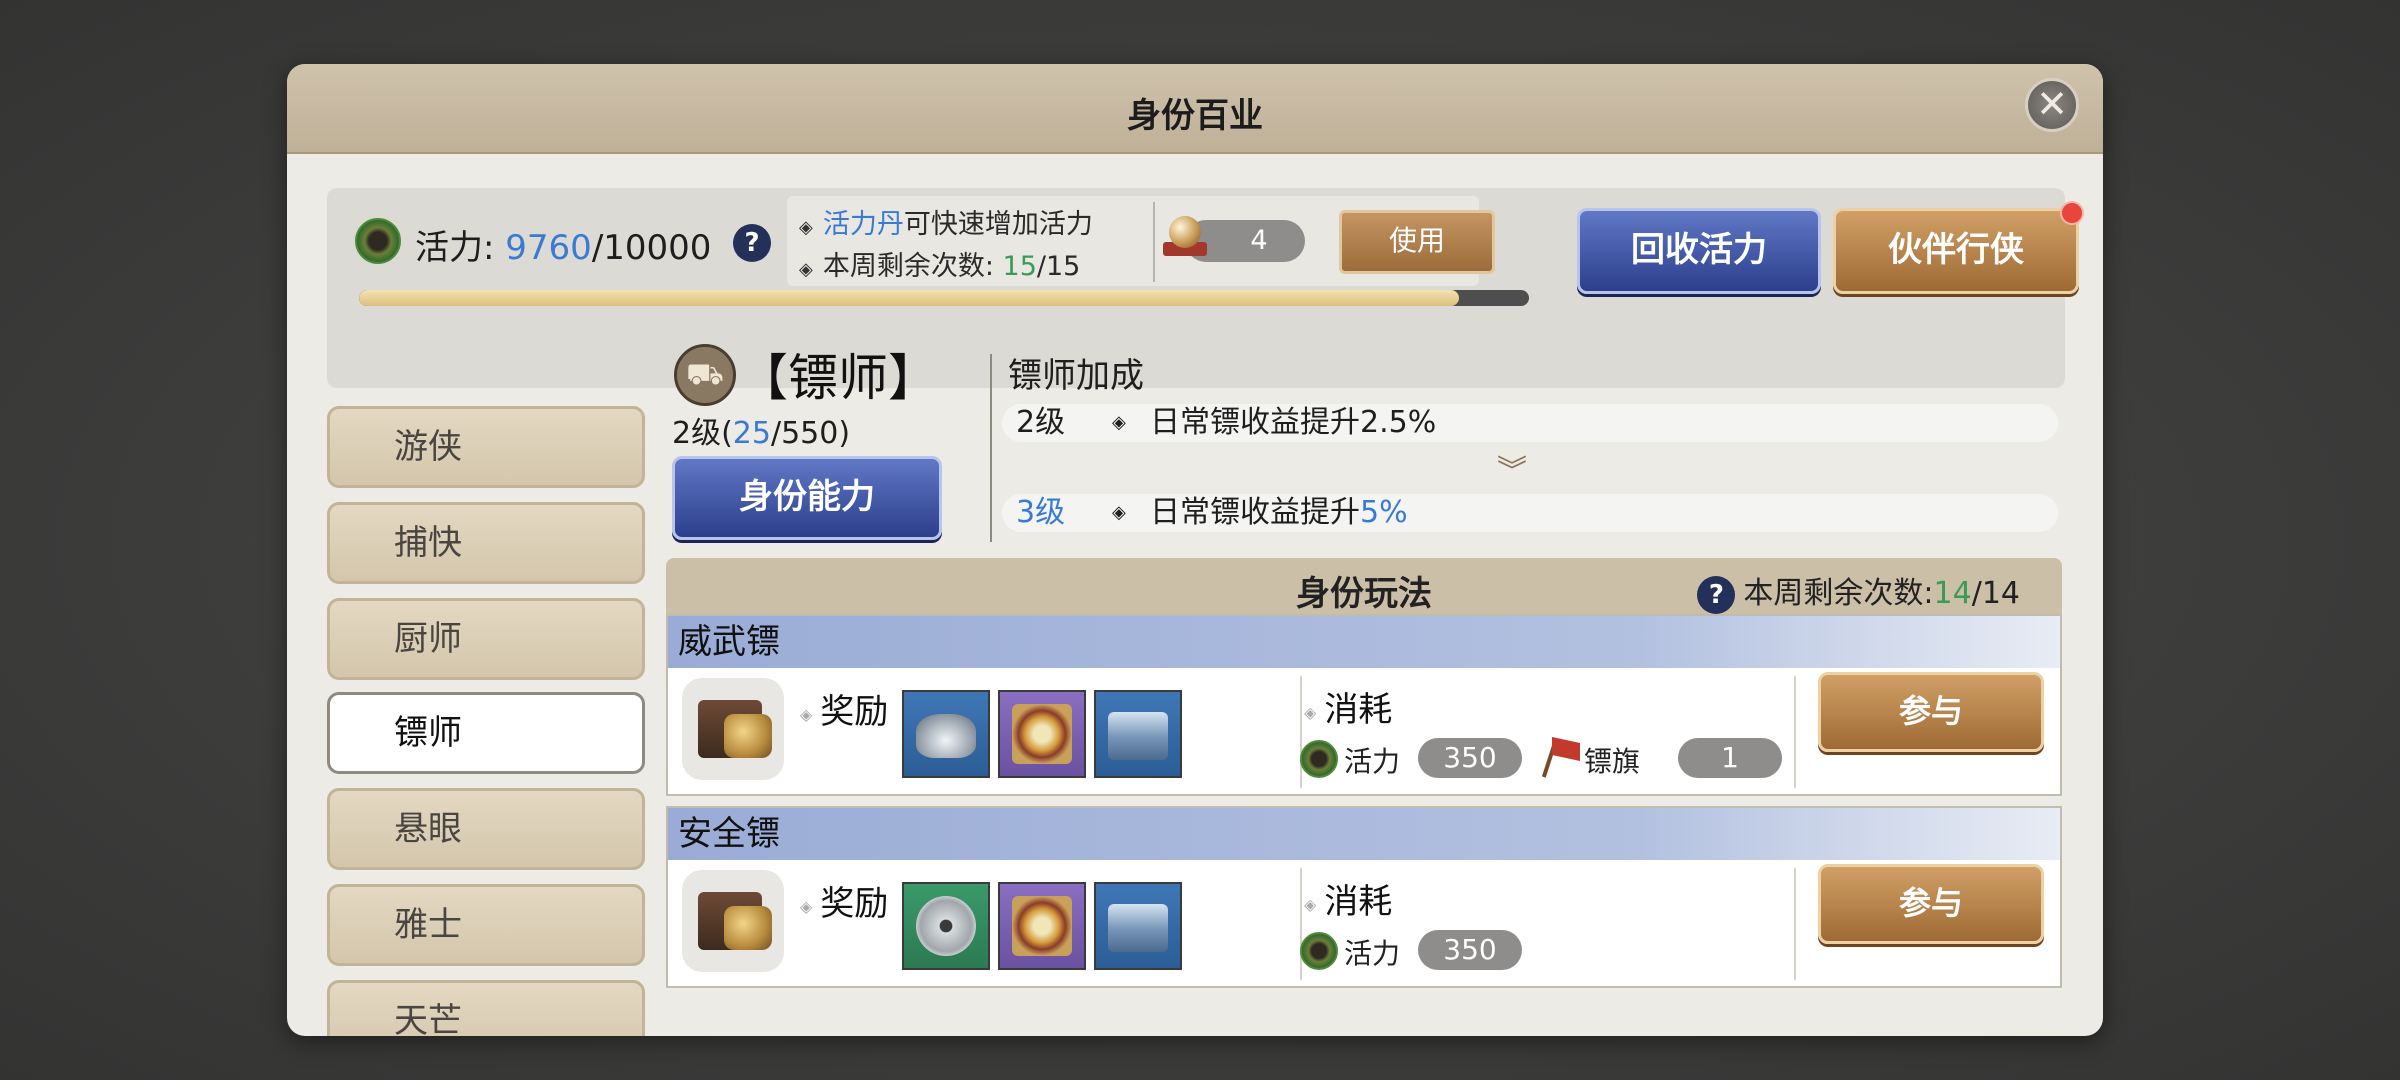 The width and height of the screenshot is (2400, 1080). I want to click on remain-max: /14, so click(1995, 593).